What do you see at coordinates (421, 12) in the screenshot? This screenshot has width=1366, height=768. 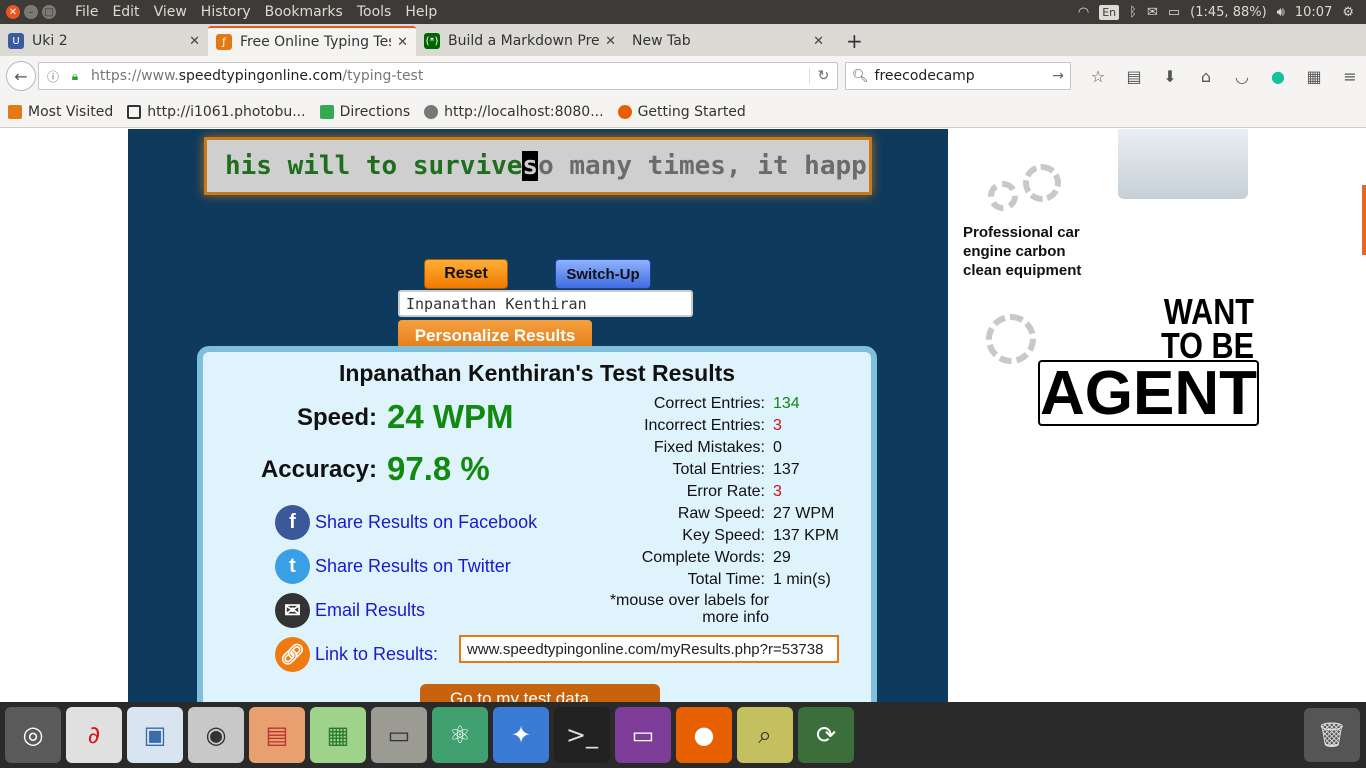 I see `menu-help: Help` at bounding box center [421, 12].